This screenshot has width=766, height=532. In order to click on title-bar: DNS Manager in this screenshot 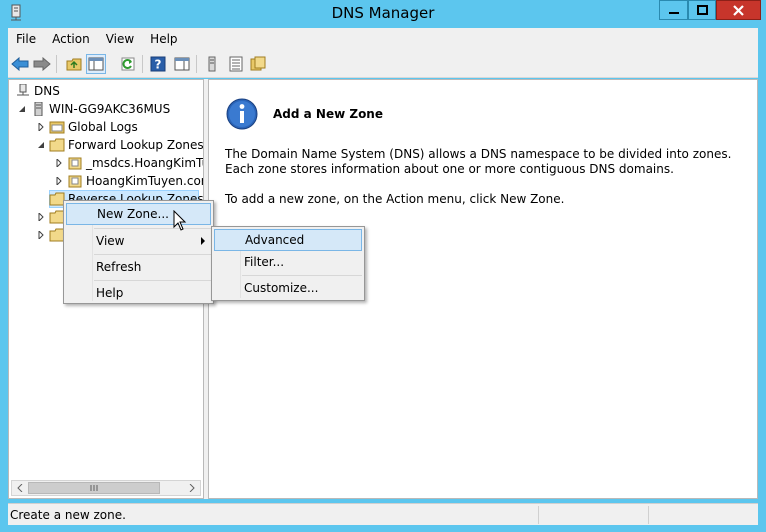, I will do `click(383, 13)`.